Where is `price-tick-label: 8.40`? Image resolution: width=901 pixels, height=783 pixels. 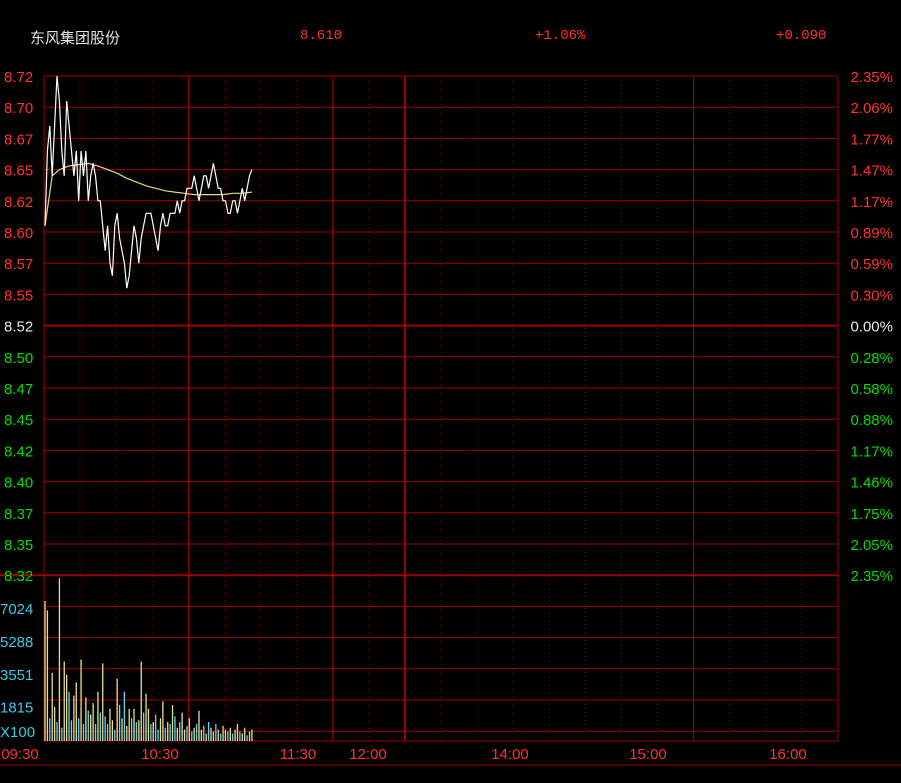 price-tick-label: 8.40 is located at coordinates (18, 483).